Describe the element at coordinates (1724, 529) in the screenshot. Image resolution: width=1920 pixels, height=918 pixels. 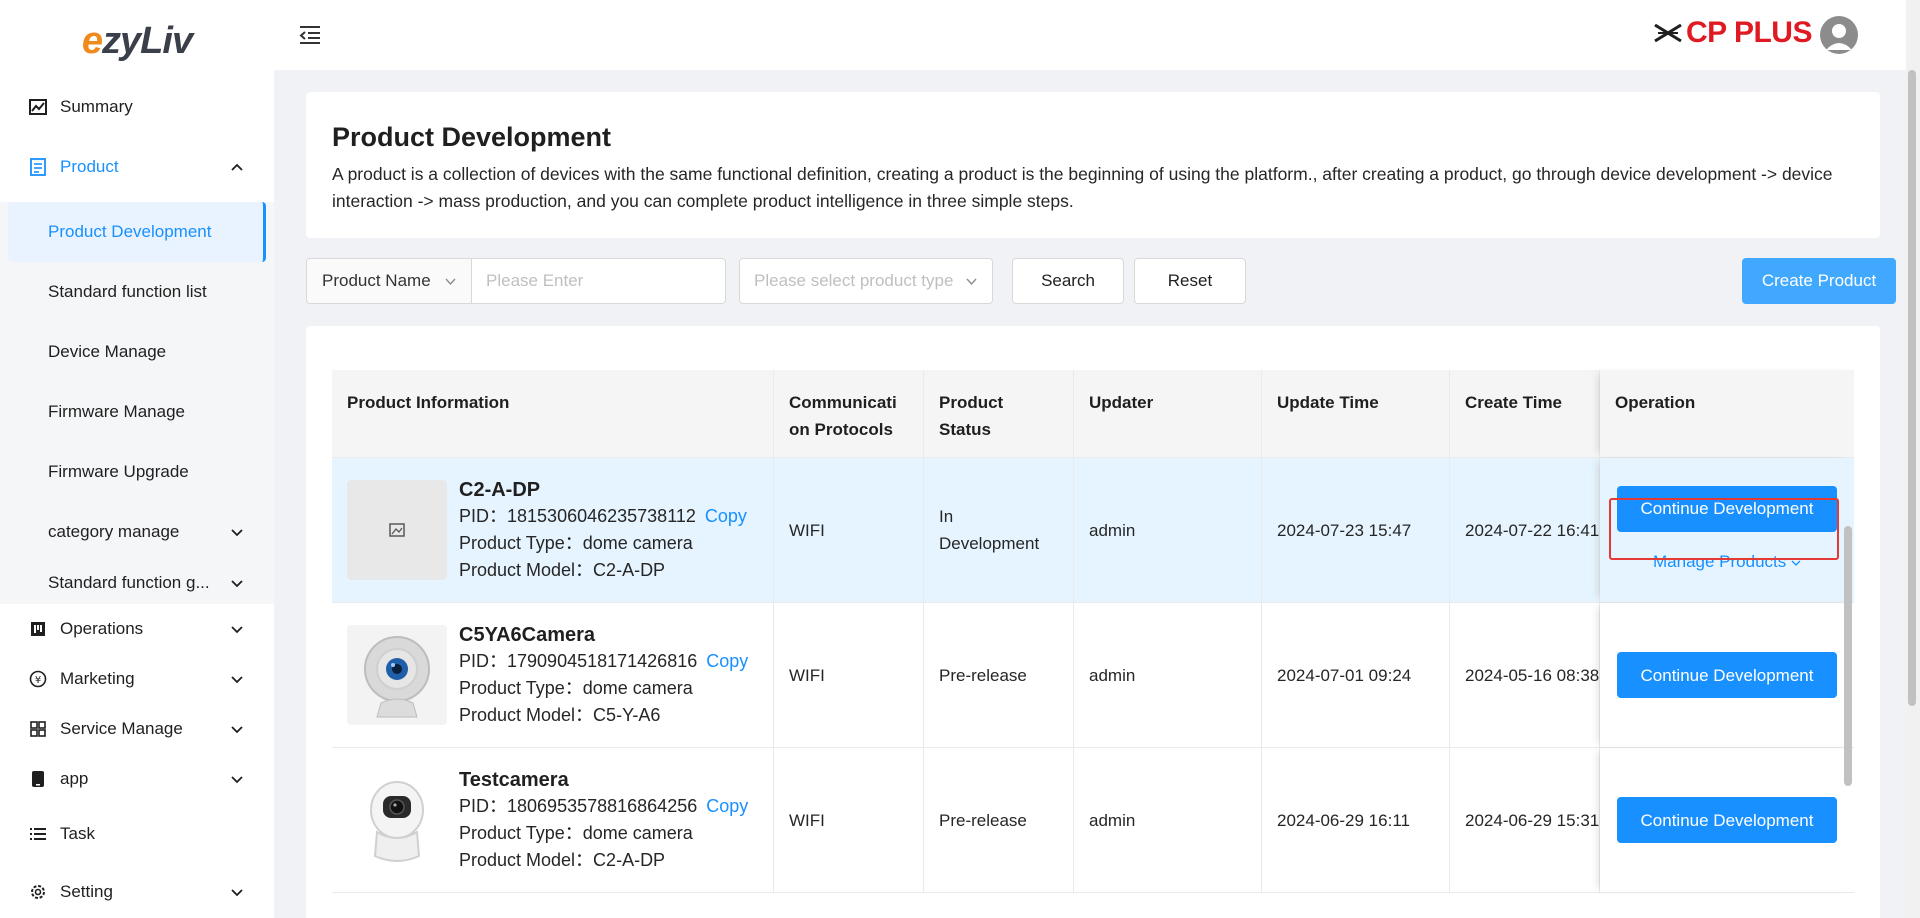
I see `focus-highlight` at that location.